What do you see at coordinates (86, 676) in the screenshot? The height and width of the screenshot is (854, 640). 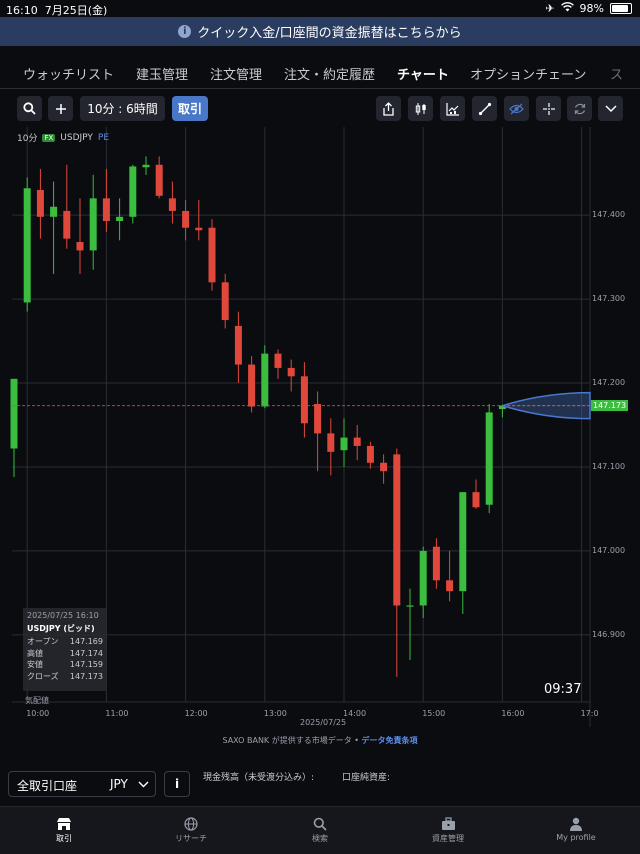 I see `ohlc-close-value: 147.173` at bounding box center [86, 676].